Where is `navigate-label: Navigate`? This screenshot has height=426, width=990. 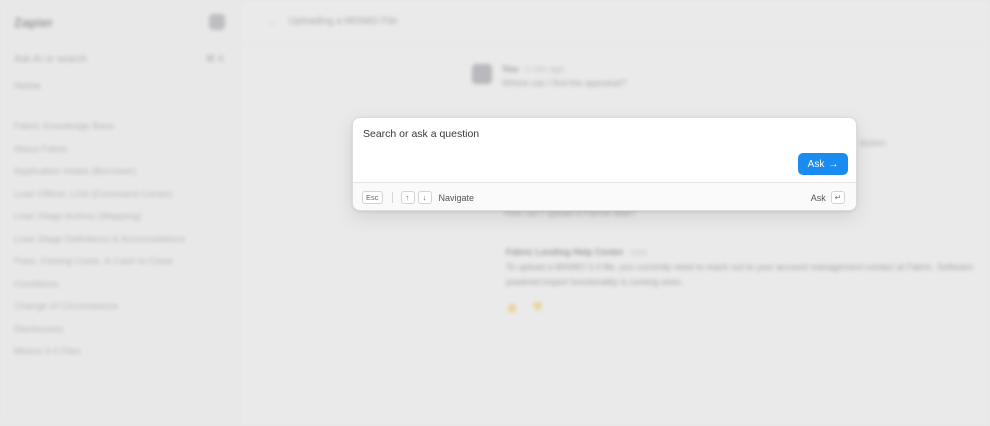 navigate-label: Navigate is located at coordinates (456, 197).